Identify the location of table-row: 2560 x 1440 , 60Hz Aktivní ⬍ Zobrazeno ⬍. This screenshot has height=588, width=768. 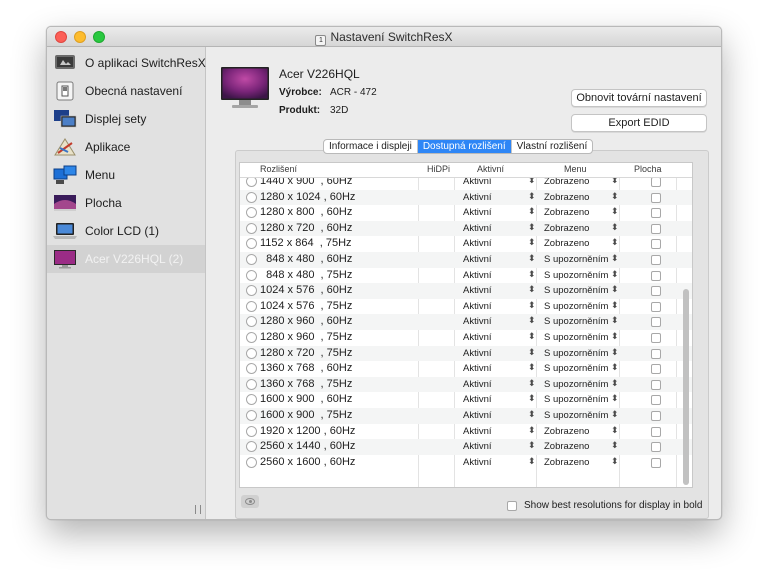
(466, 447).